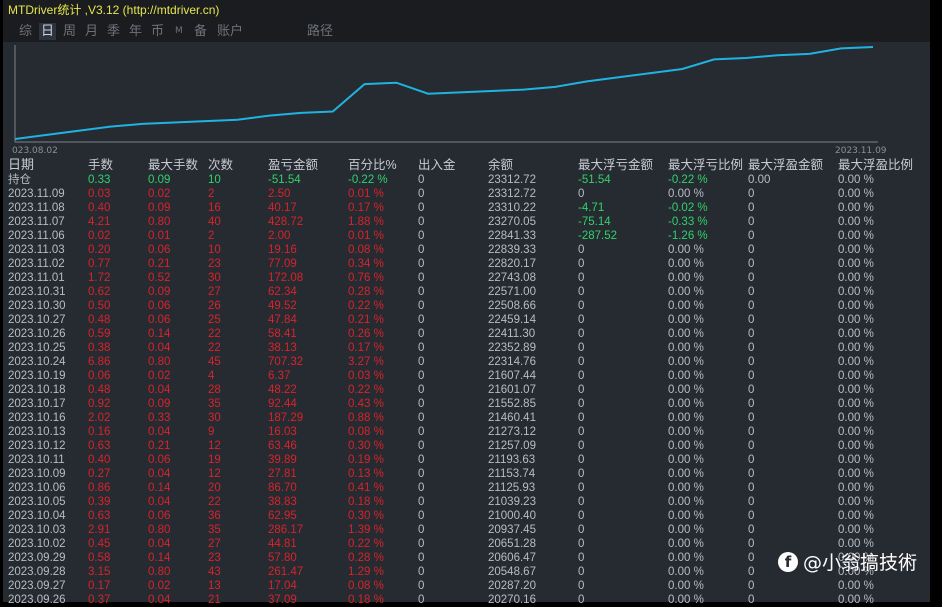 The image size is (942, 607). What do you see at coordinates (320, 31) in the screenshot?
I see `tab-10: 路径` at bounding box center [320, 31].